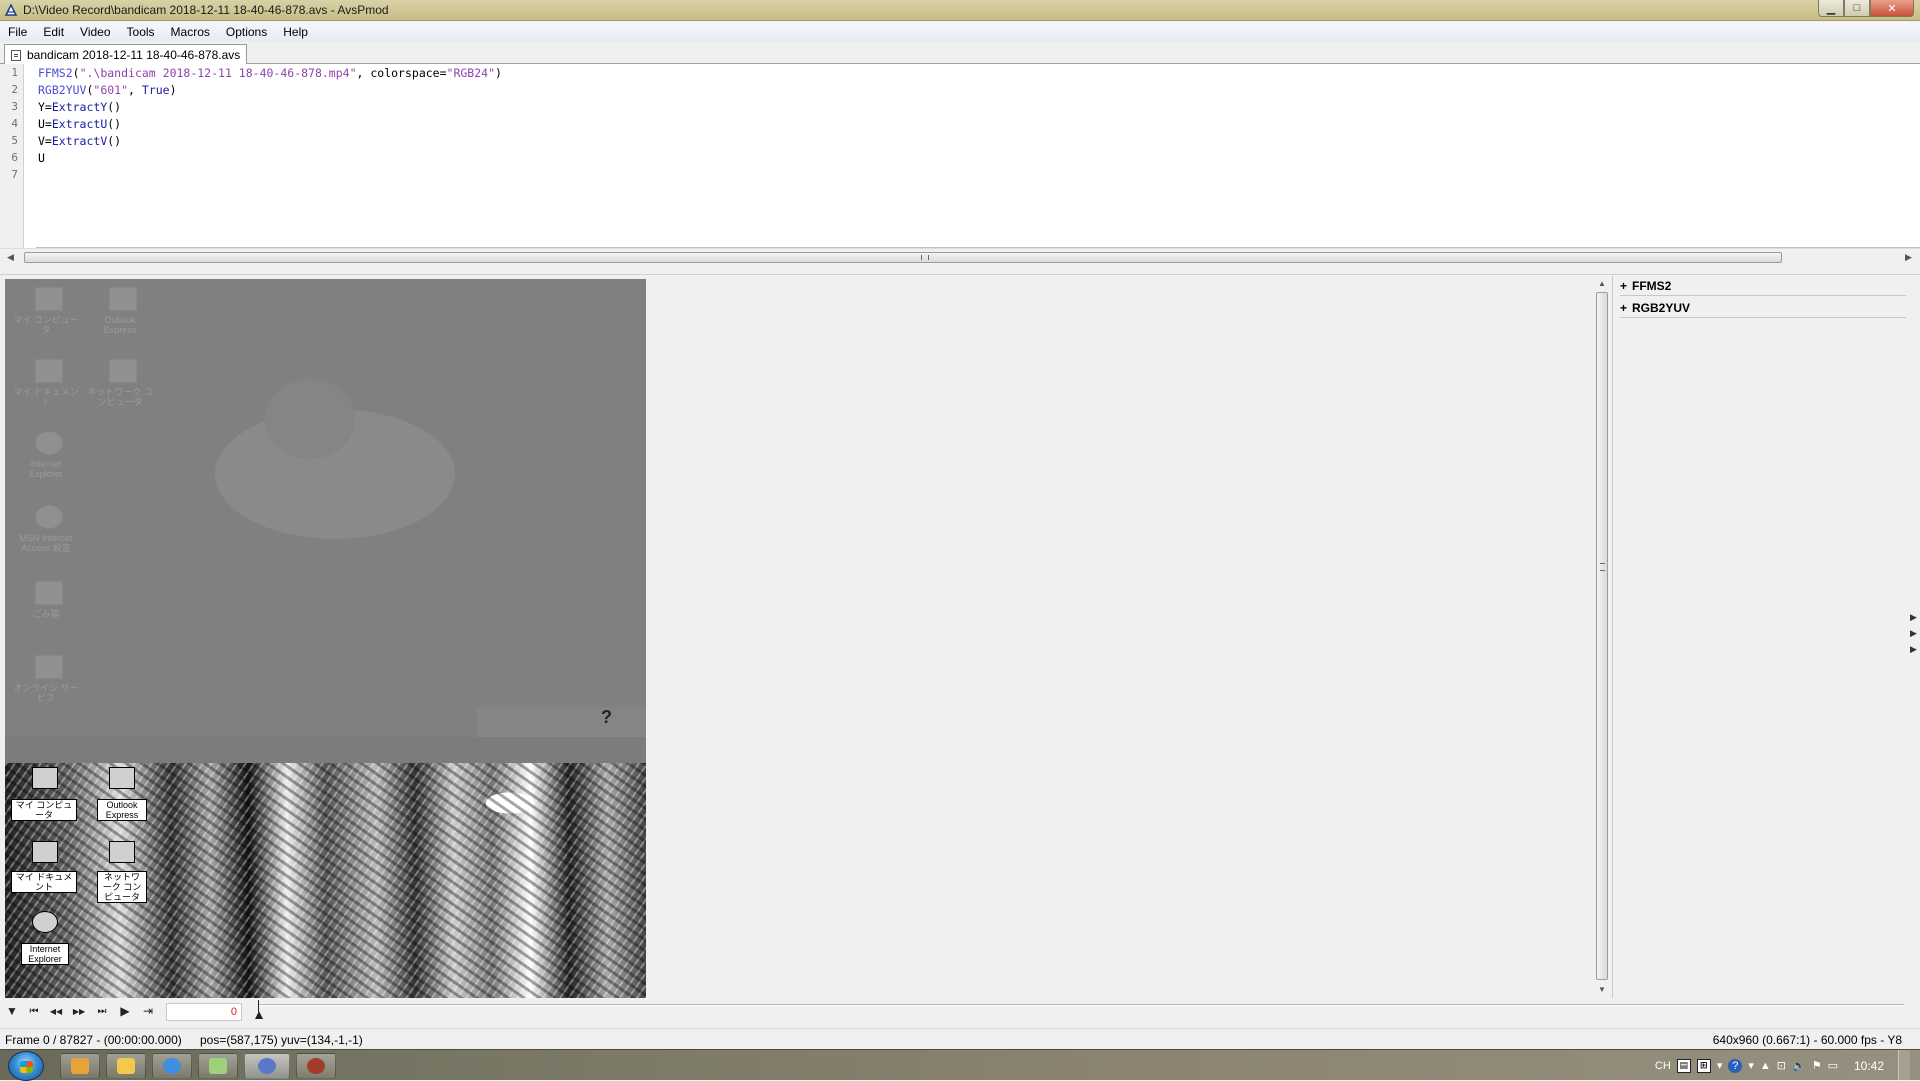  What do you see at coordinates (281, 1040) in the screenshot?
I see `status-position: pos=(587,175) yuv=(134,-1,-1)` at bounding box center [281, 1040].